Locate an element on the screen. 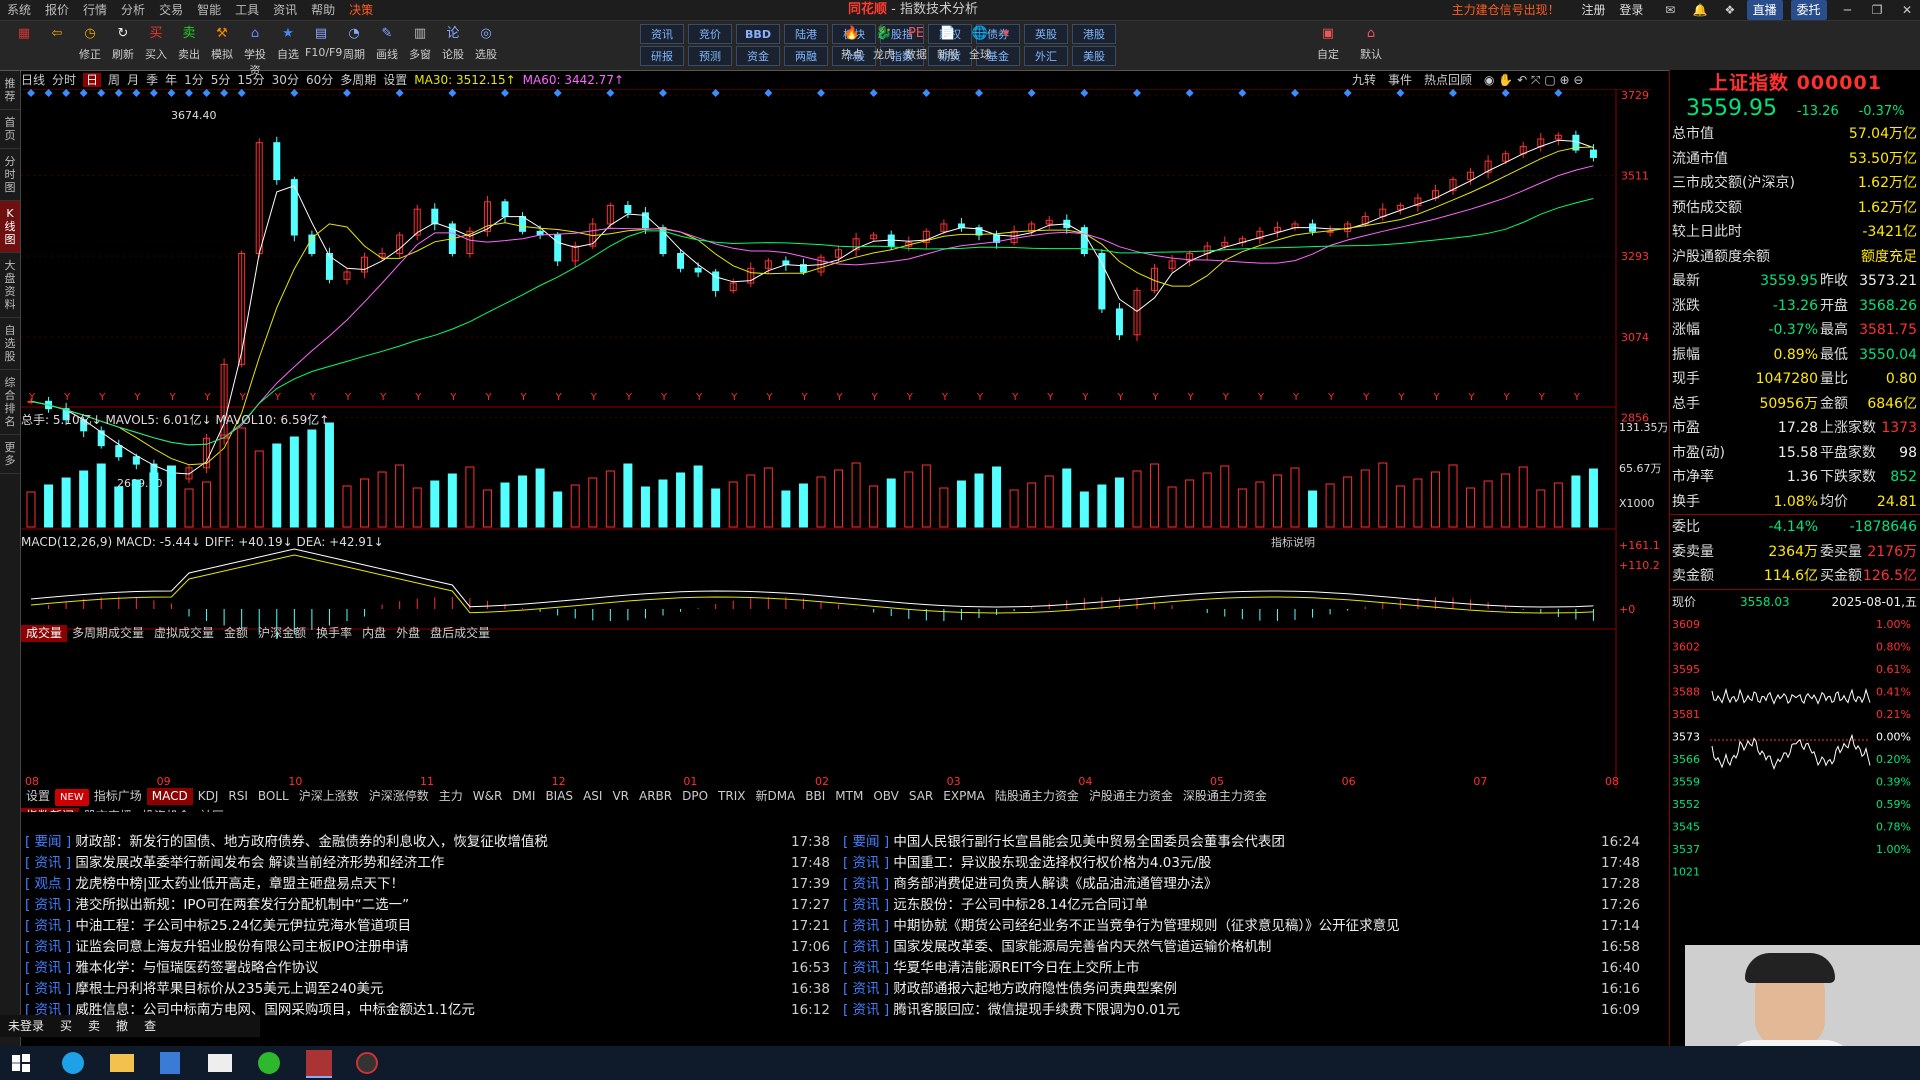  menu-8: 帮助 is located at coordinates (323, 10).